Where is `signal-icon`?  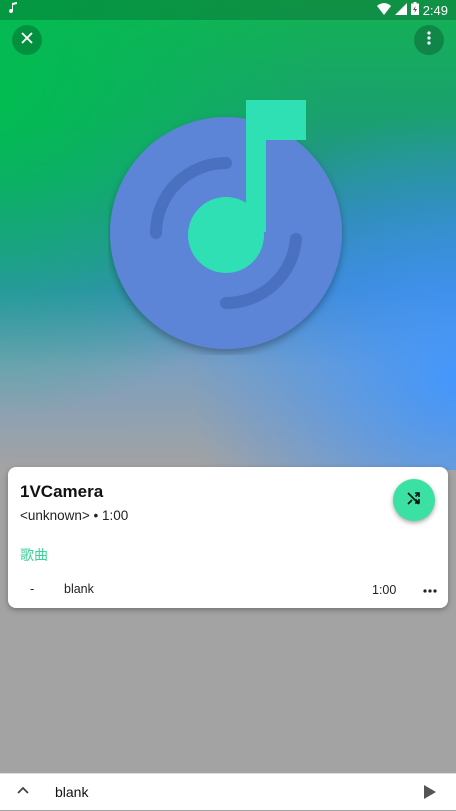
signal-icon is located at coordinates (400, 10).